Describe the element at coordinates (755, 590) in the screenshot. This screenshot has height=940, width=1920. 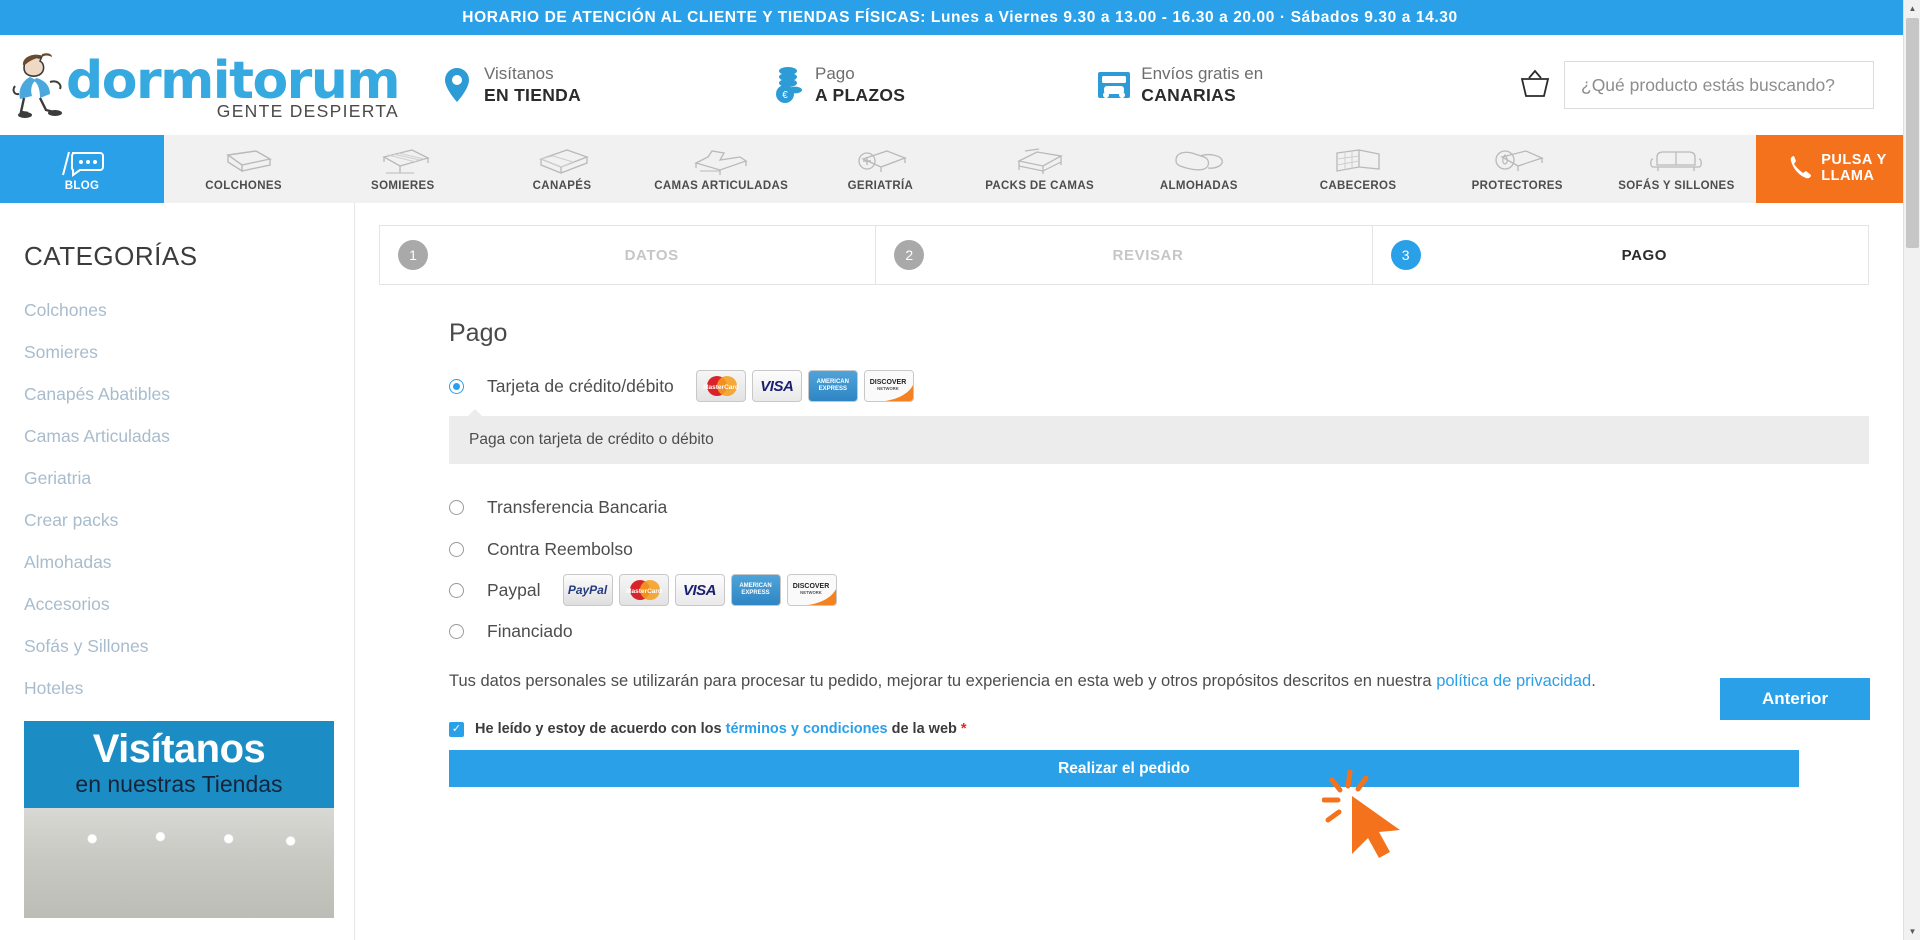
I see `amex-icon: AMERICAN EXPRESS` at that location.